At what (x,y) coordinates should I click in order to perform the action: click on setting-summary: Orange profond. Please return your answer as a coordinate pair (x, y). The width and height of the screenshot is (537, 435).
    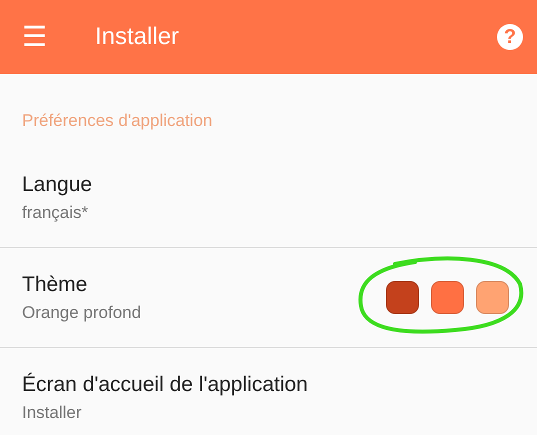
    Looking at the image, I should click on (82, 312).